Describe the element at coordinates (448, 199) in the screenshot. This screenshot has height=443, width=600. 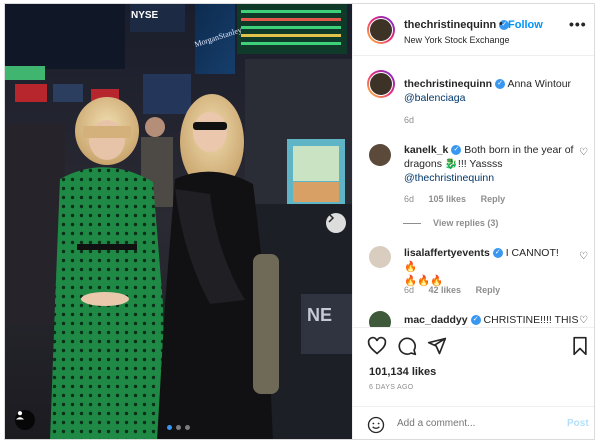
I see `comment-likes: 105 likes` at that location.